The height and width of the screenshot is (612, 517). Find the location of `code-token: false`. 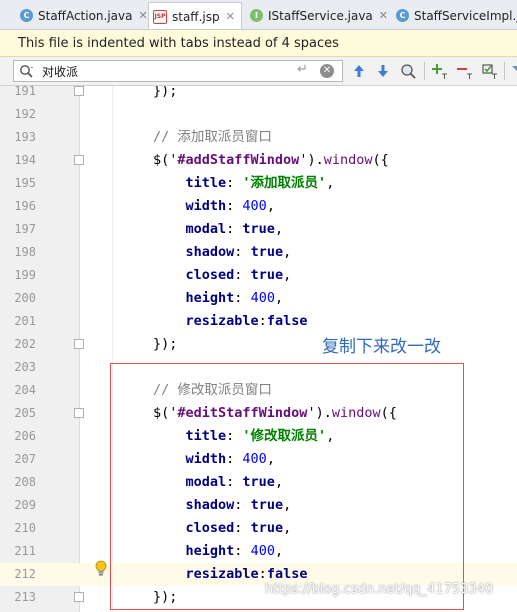

code-token: false is located at coordinates (287, 321).